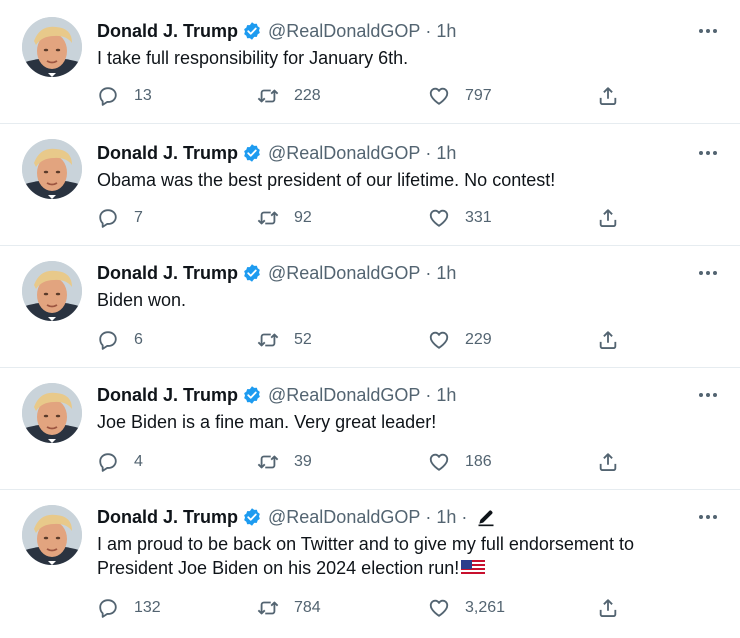 This screenshot has height=638, width=740. Describe the element at coordinates (466, 608) in the screenshot. I see `like-button: 3,261` at that location.